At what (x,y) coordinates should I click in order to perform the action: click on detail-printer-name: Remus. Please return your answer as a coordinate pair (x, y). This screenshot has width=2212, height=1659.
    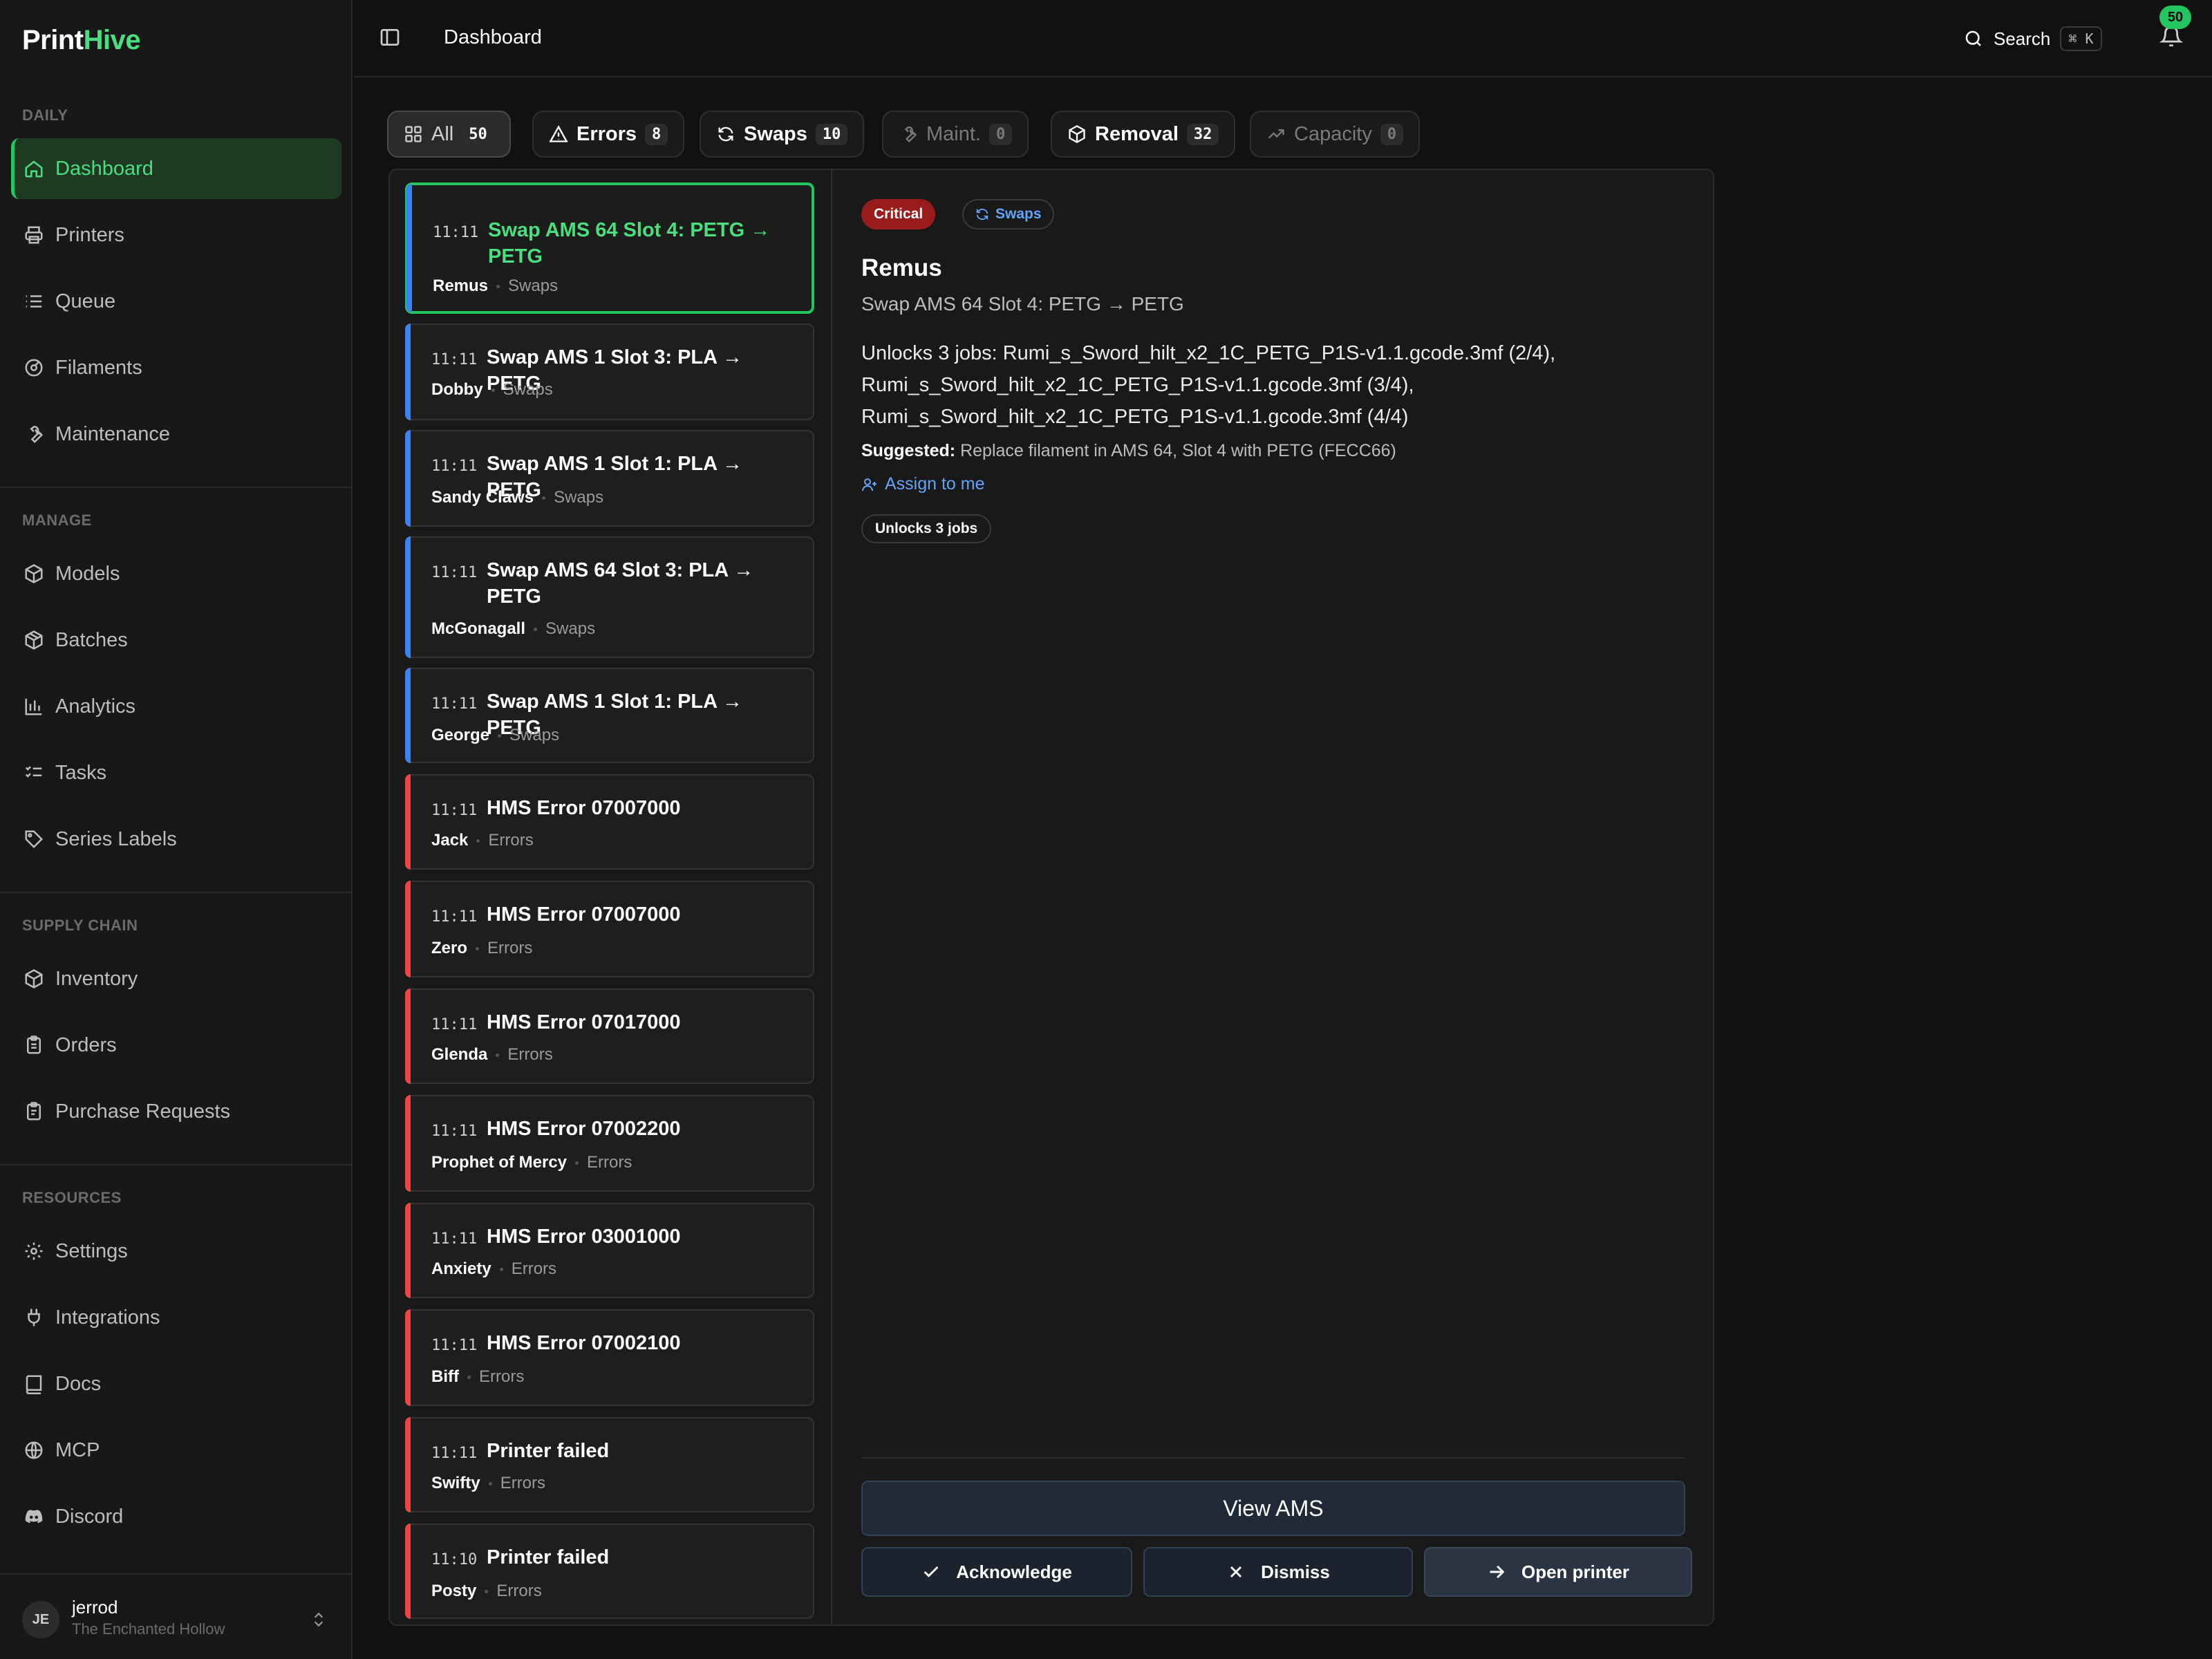
    Looking at the image, I should click on (901, 267).